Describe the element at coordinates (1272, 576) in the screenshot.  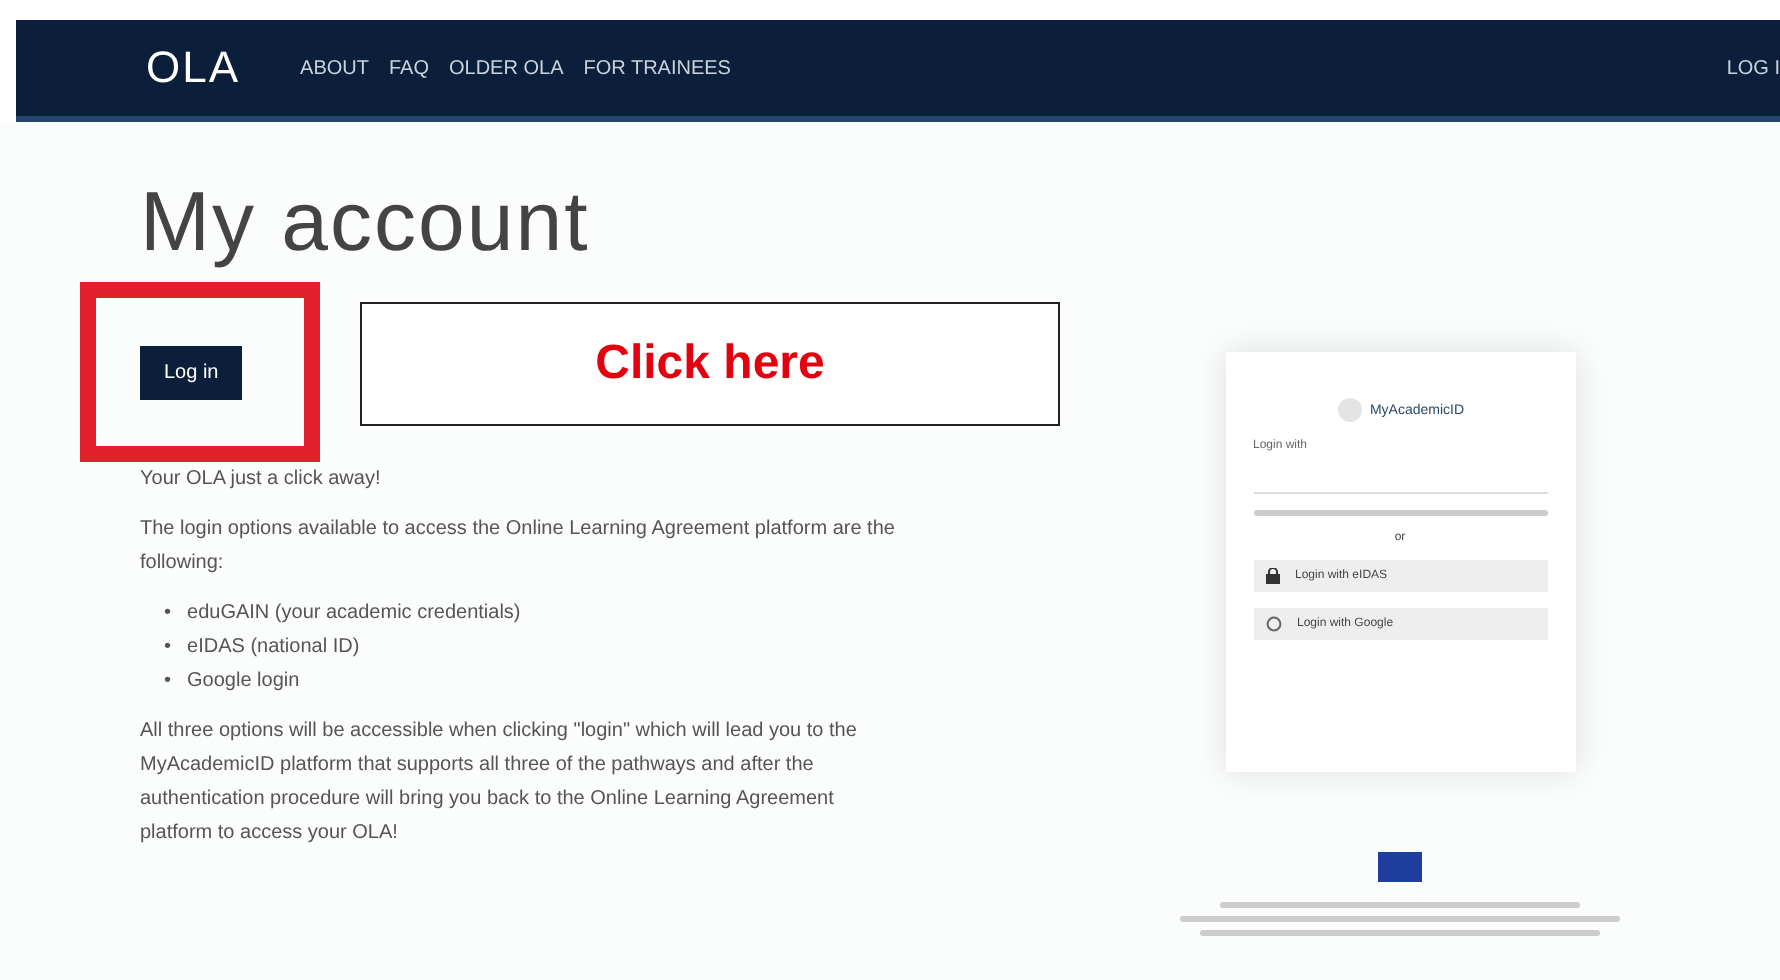
I see `lock-icon` at that location.